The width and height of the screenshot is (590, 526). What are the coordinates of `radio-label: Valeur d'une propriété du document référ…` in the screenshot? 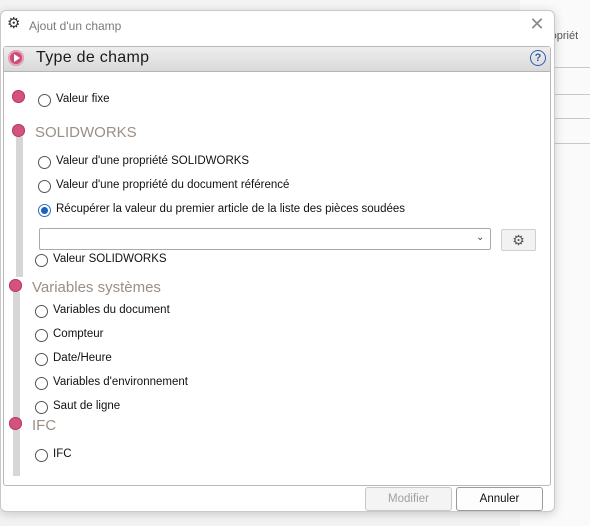 It's located at (173, 185).